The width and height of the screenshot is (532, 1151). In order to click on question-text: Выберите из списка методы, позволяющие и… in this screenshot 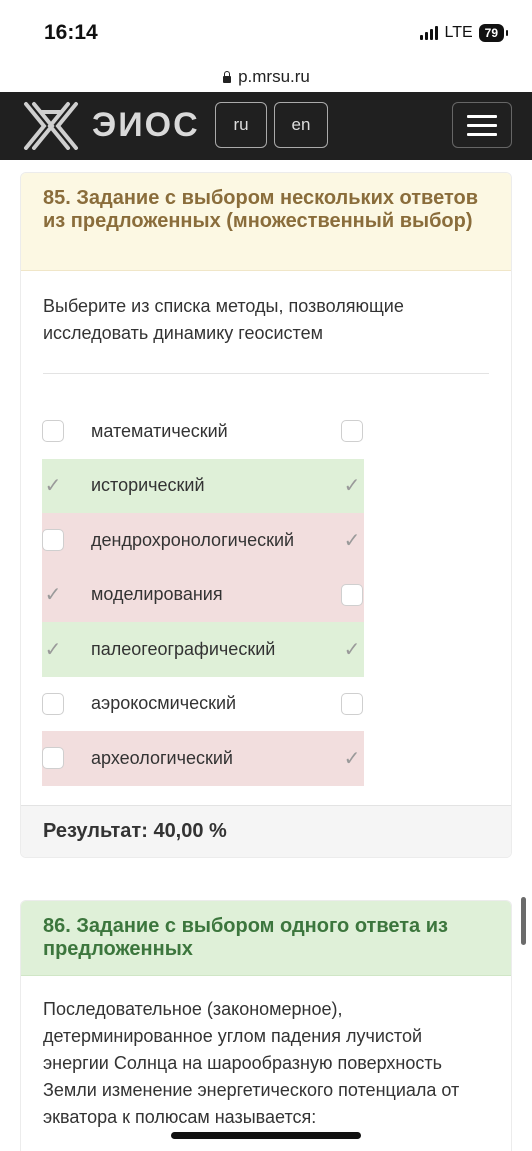, I will do `click(223, 319)`.